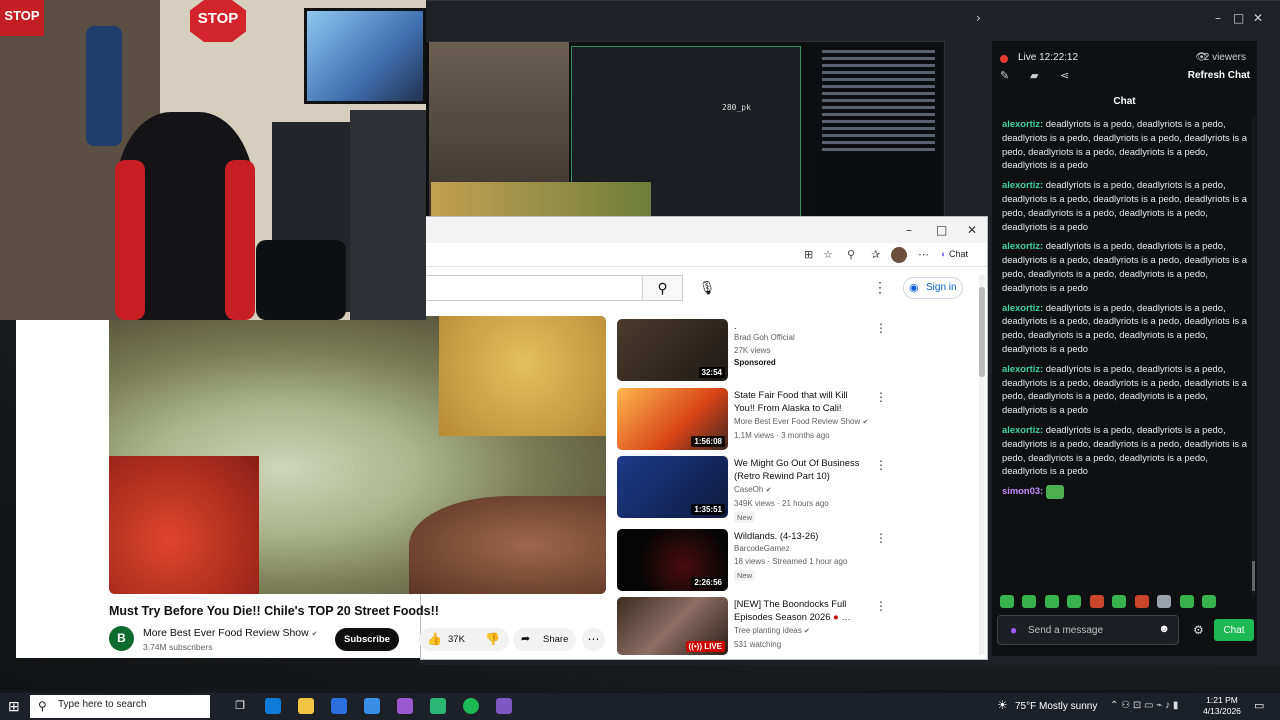  What do you see at coordinates (471, 706) in the screenshot?
I see `spotify-icon` at bounding box center [471, 706].